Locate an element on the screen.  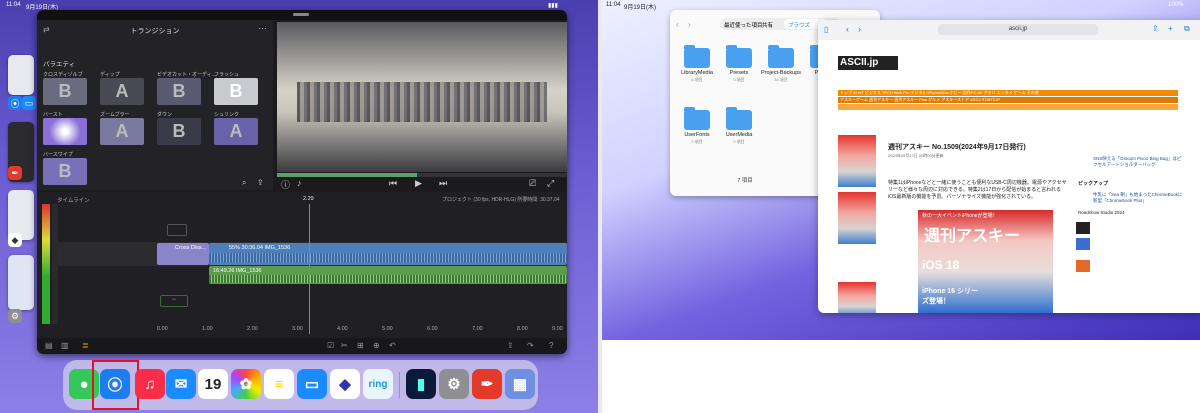
zoom-icon: ⌕ is located at coordinates (244, 183).